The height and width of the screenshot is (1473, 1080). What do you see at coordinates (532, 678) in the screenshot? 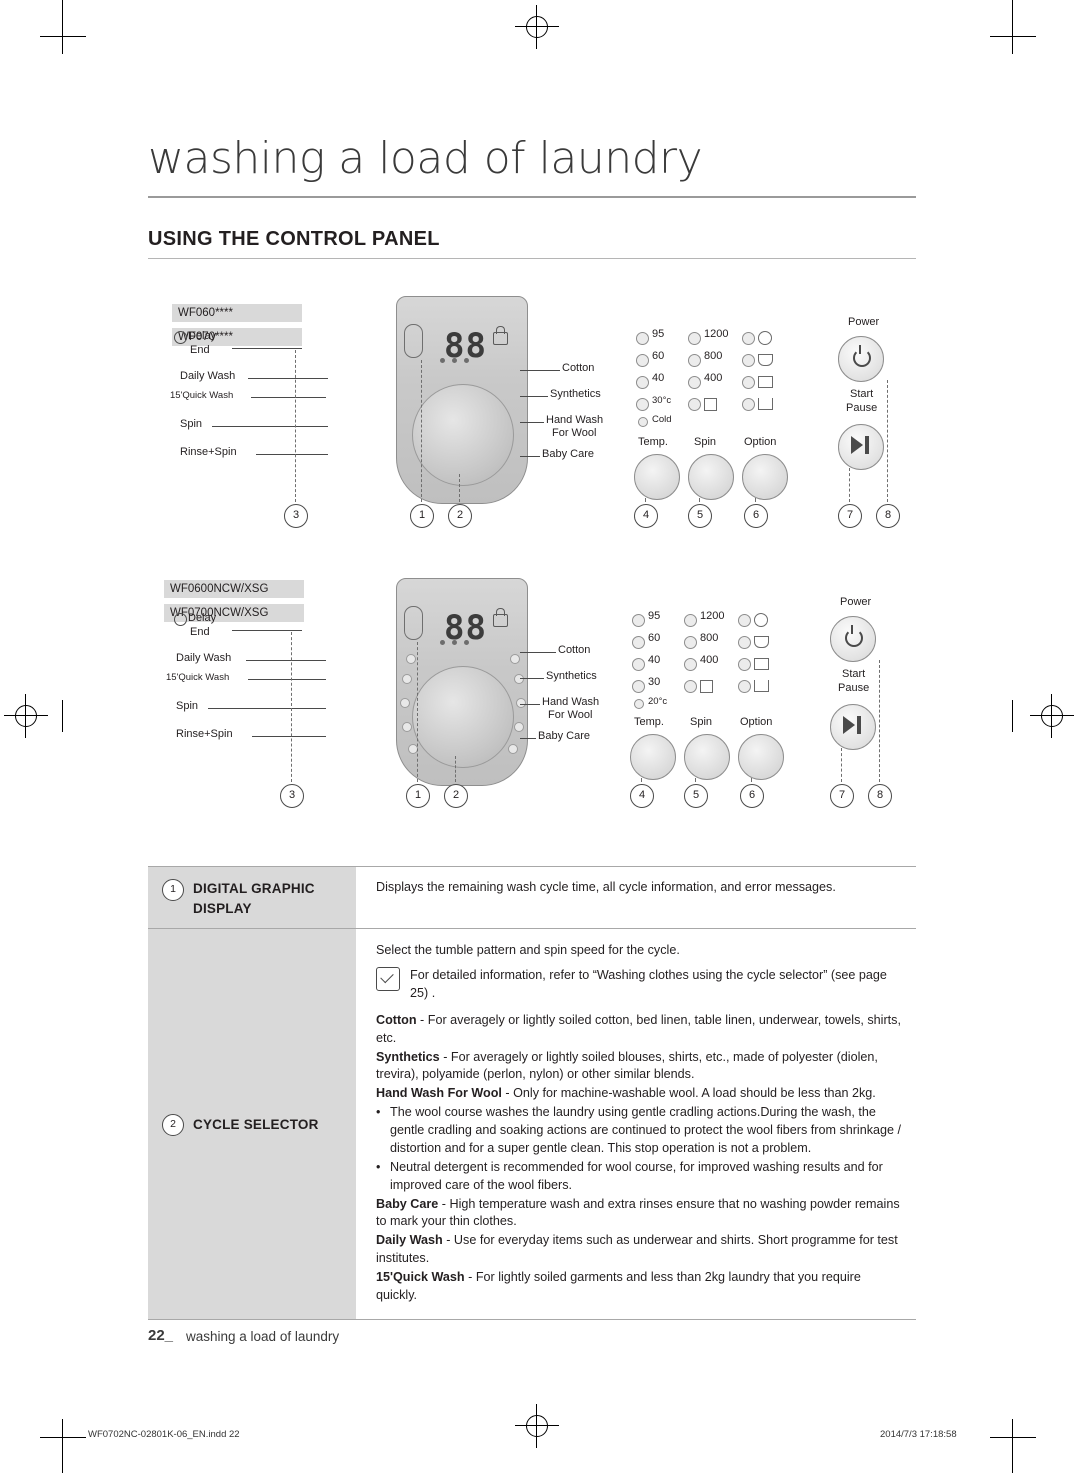
I see `leader-synthetics-bottom` at bounding box center [532, 678].